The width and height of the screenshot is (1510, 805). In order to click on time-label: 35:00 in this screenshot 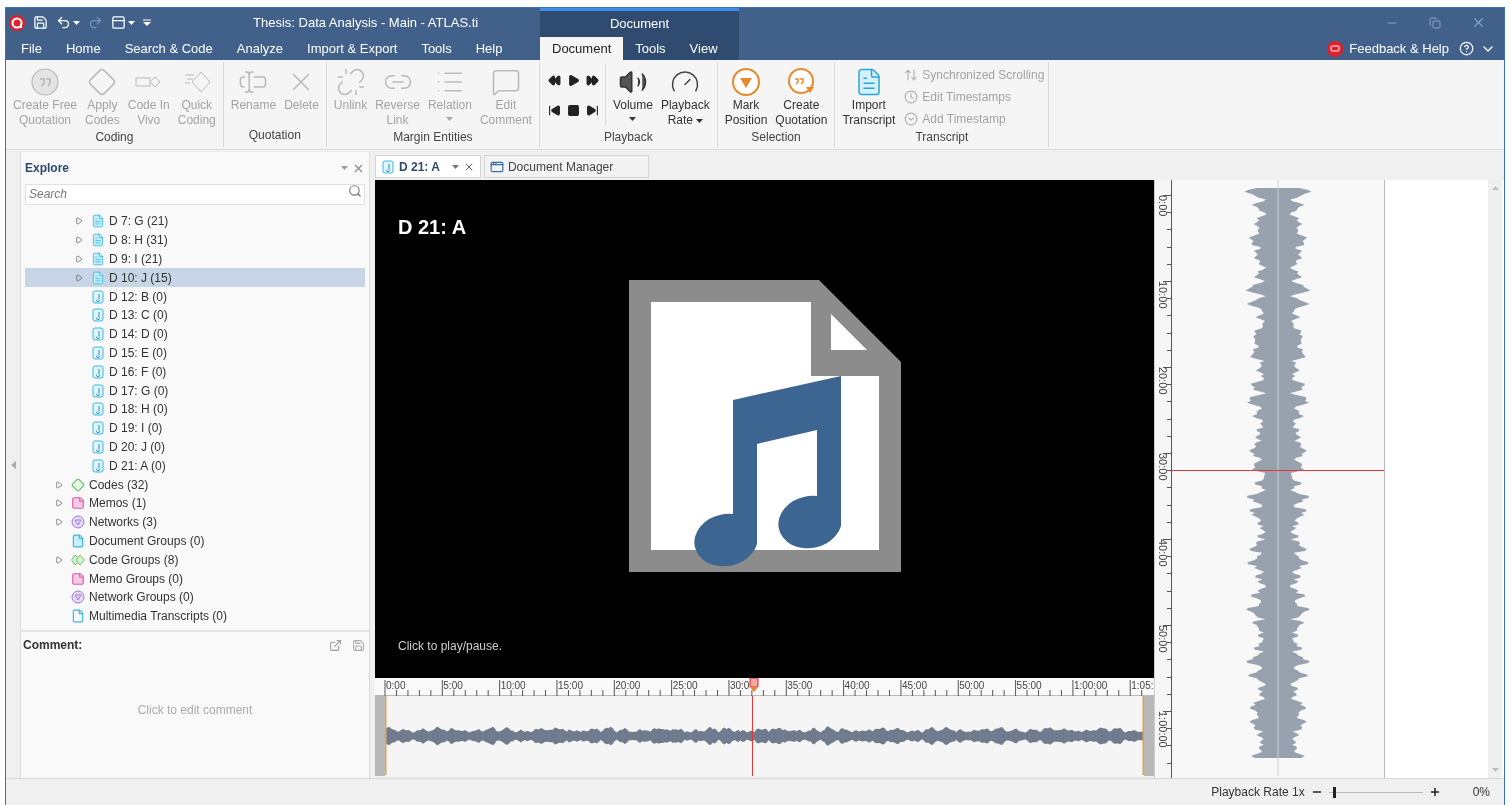, I will do `click(800, 686)`.